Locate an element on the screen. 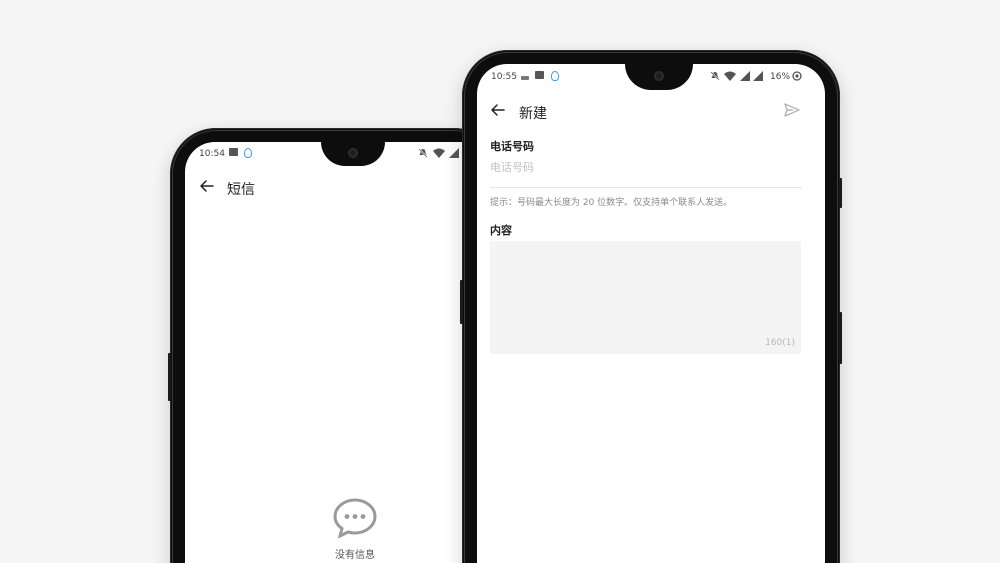 The width and height of the screenshot is (1000, 563). message-content-input is located at coordinates (645, 297).